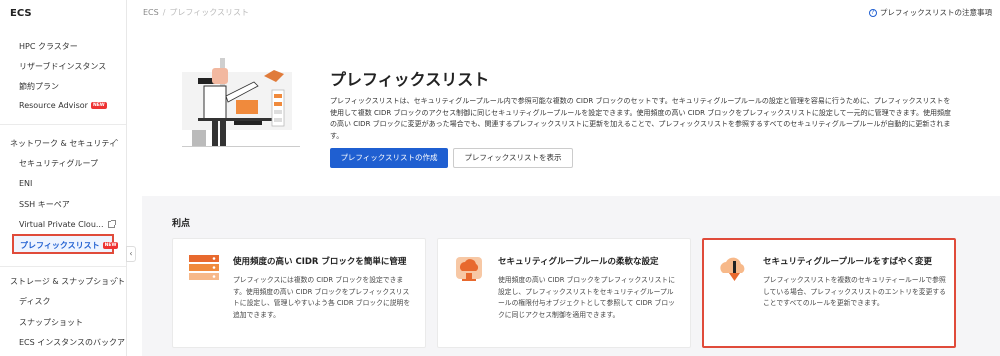 This screenshot has width=1000, height=356. I want to click on sidebar-item-label: プレフィックスリスト NEW, so click(69, 245).